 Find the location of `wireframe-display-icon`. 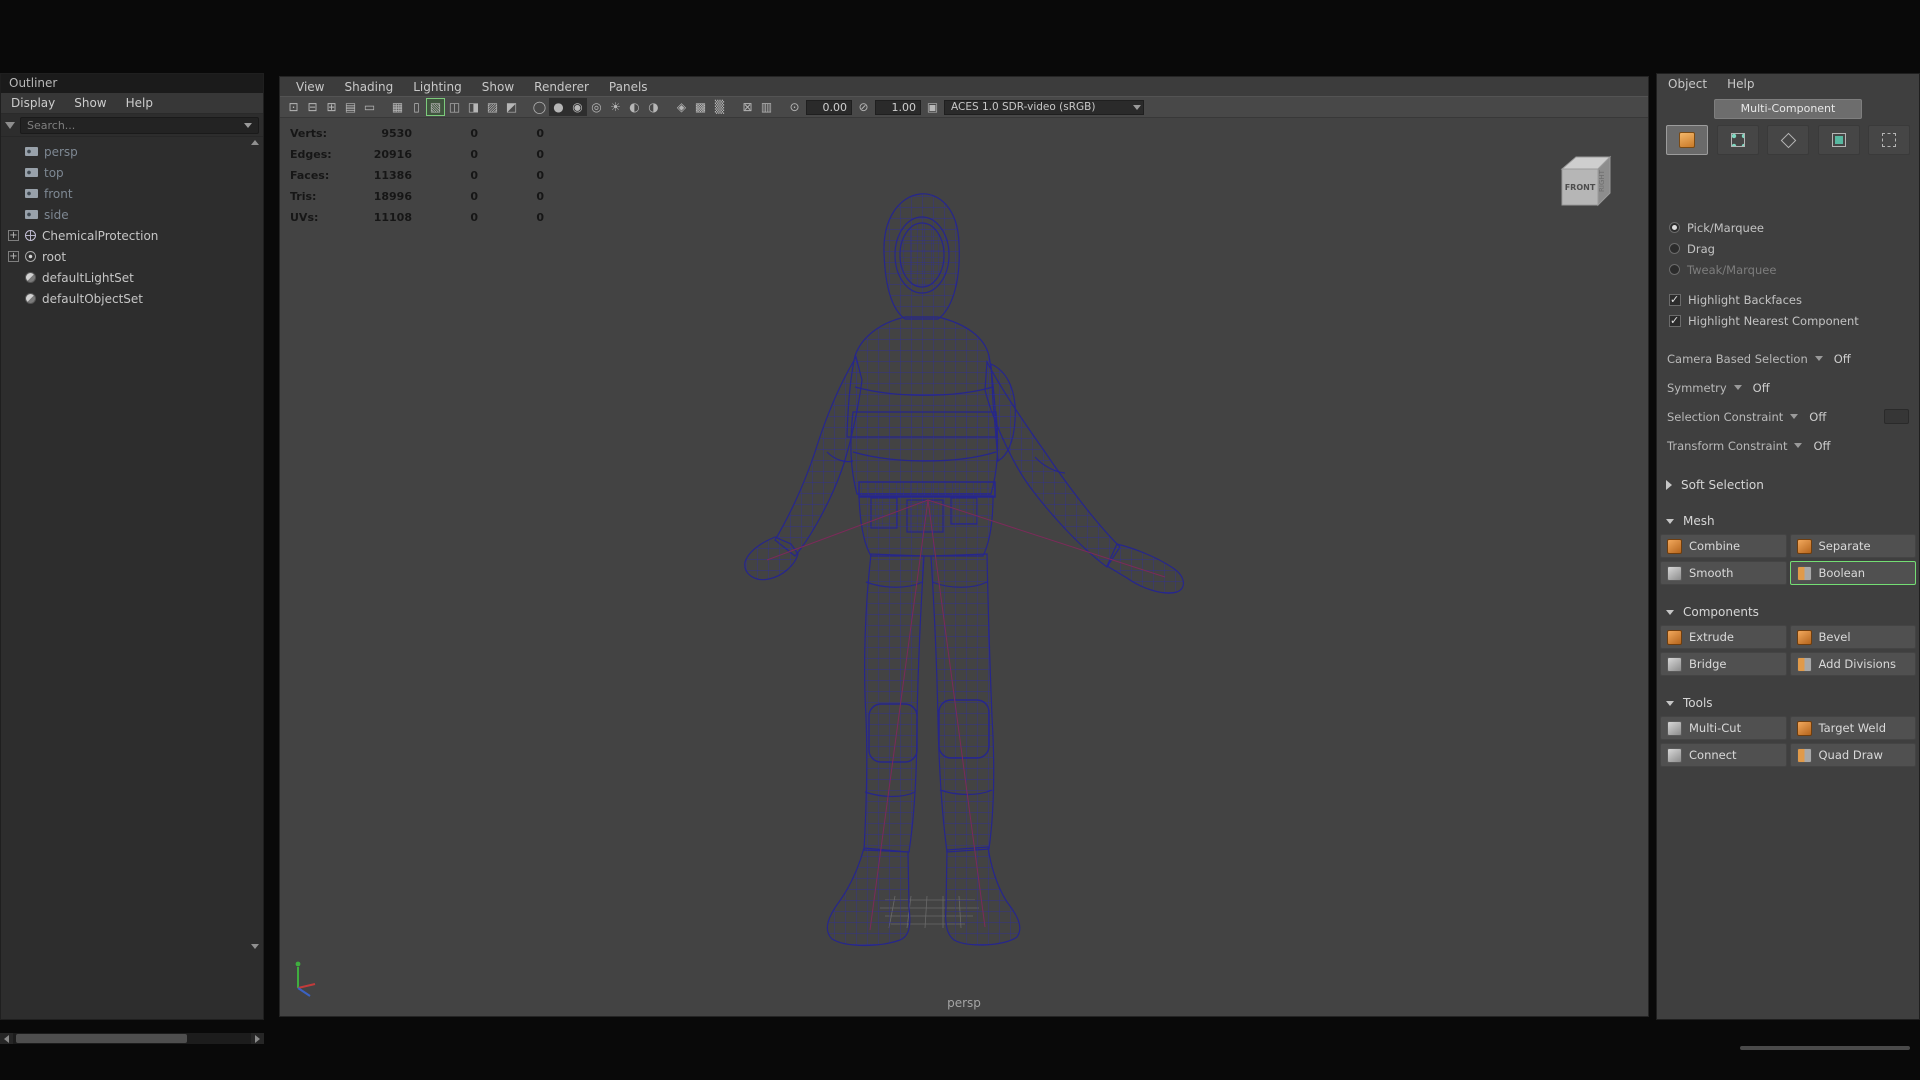

wireframe-display-icon is located at coordinates (539, 107).